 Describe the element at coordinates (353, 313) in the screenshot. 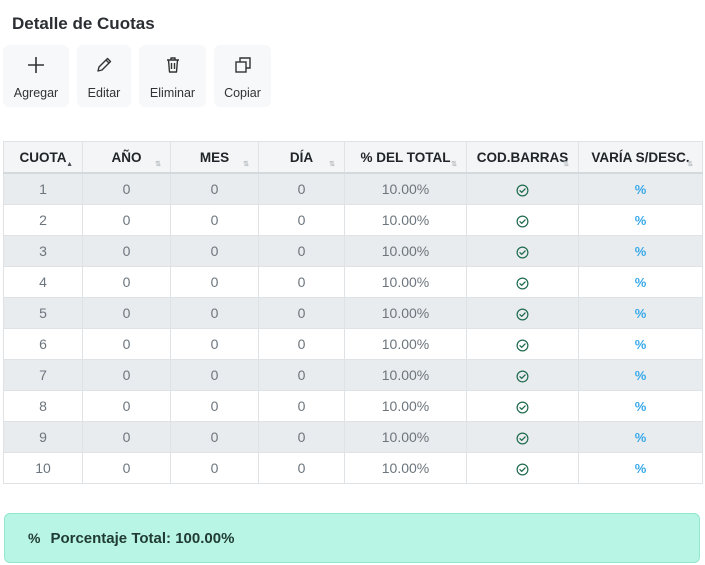

I see `table-row: 5 0 0 0 10.00%%` at that location.